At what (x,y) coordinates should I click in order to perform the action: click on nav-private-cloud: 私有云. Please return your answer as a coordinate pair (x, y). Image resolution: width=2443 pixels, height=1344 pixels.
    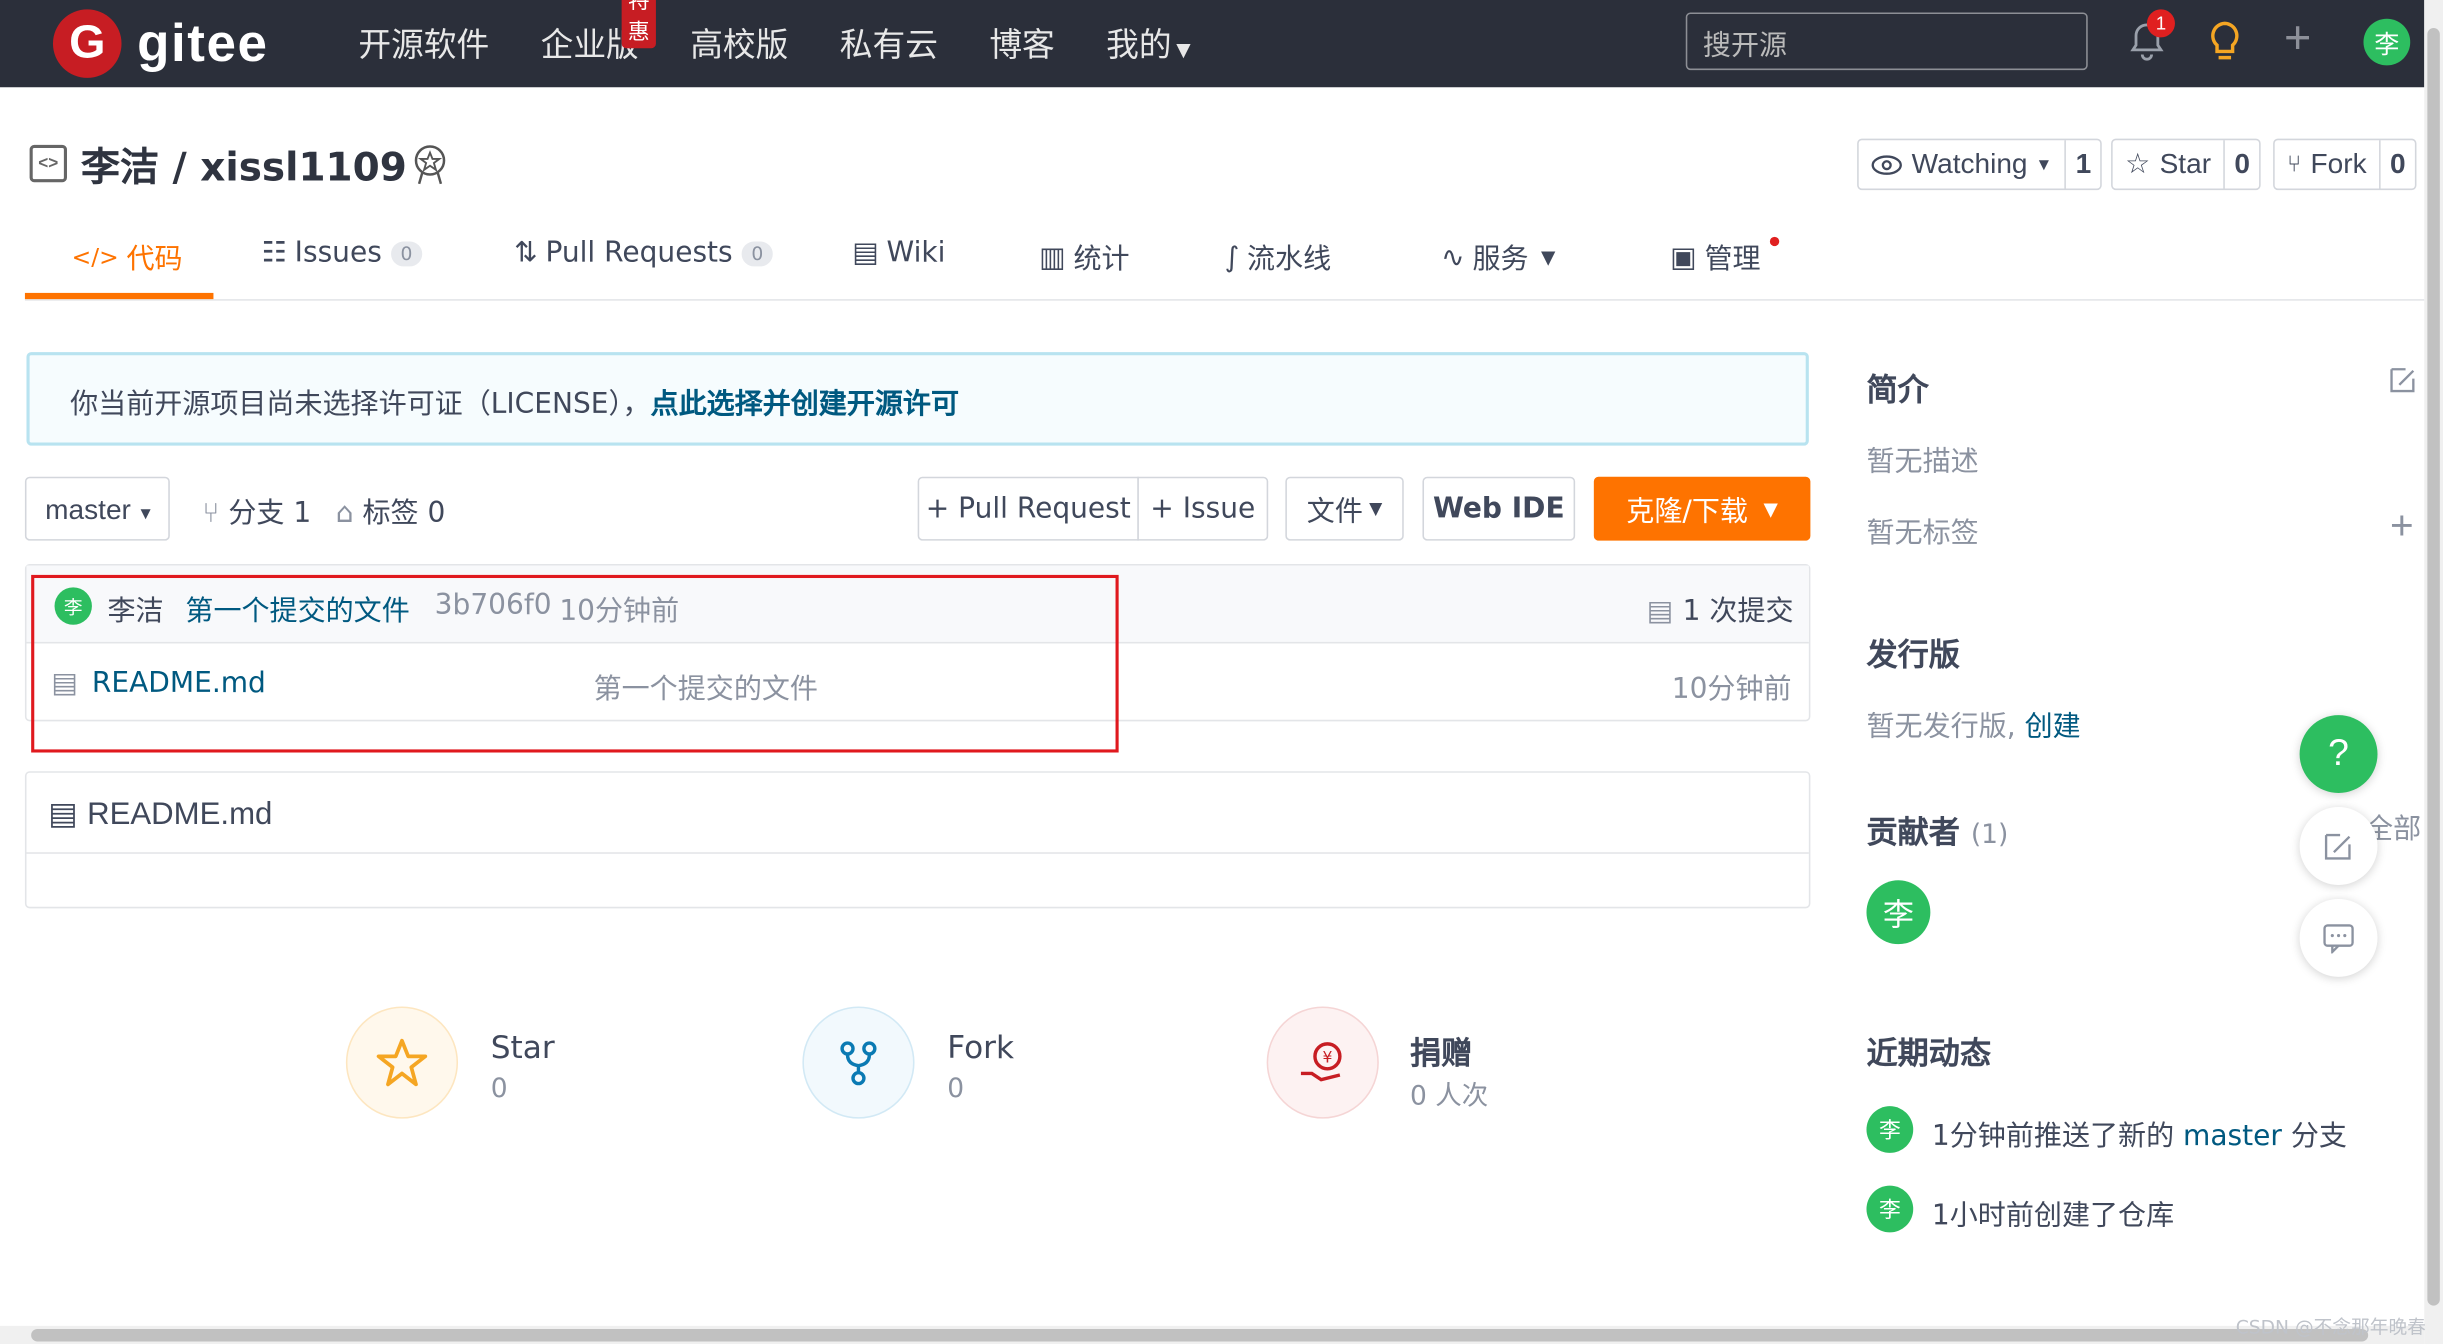
    Looking at the image, I should click on (889, 43).